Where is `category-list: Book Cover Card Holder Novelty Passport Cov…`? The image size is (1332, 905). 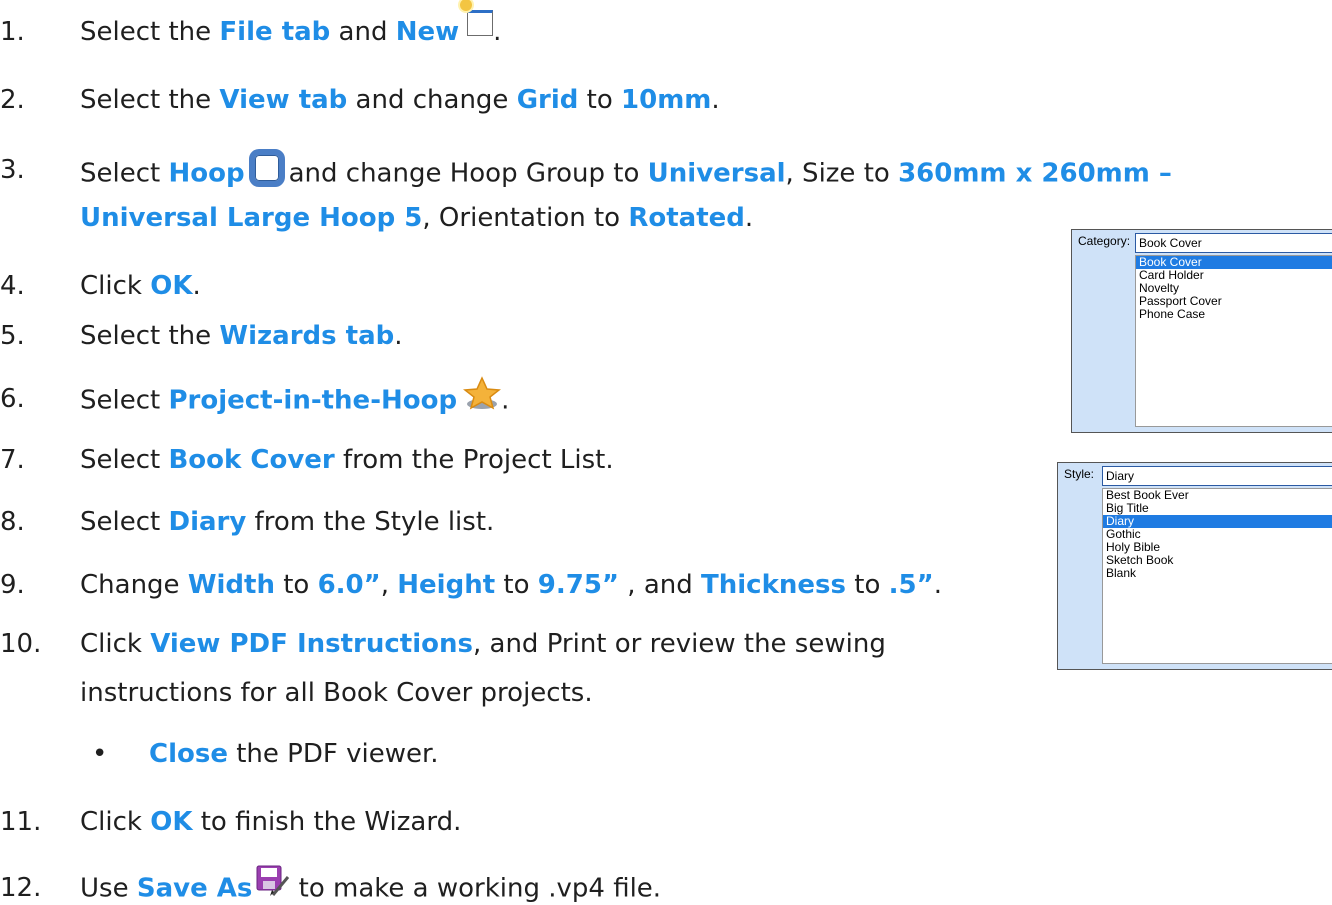
category-list: Book Cover Card Holder Novelty Passport Cov… is located at coordinates (1233, 341).